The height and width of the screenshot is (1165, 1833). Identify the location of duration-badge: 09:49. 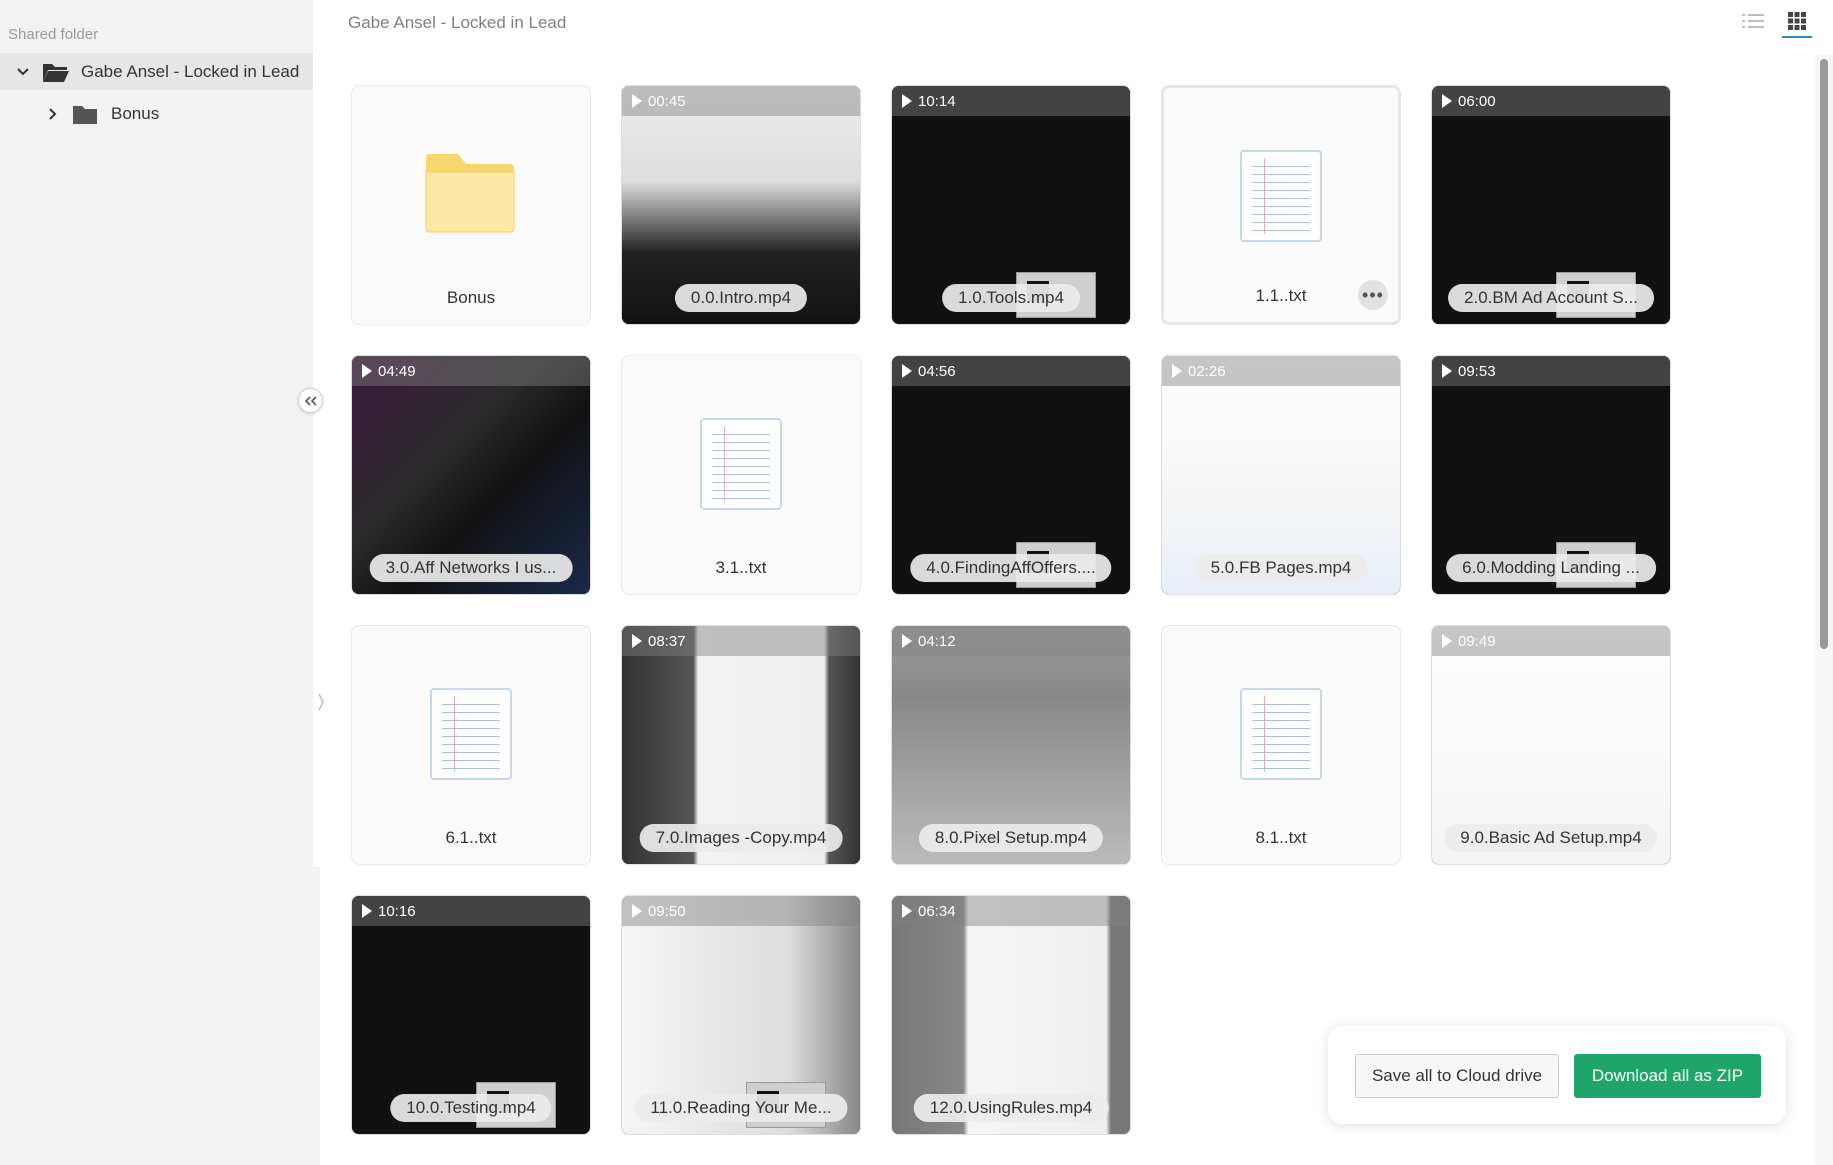
(1551, 641).